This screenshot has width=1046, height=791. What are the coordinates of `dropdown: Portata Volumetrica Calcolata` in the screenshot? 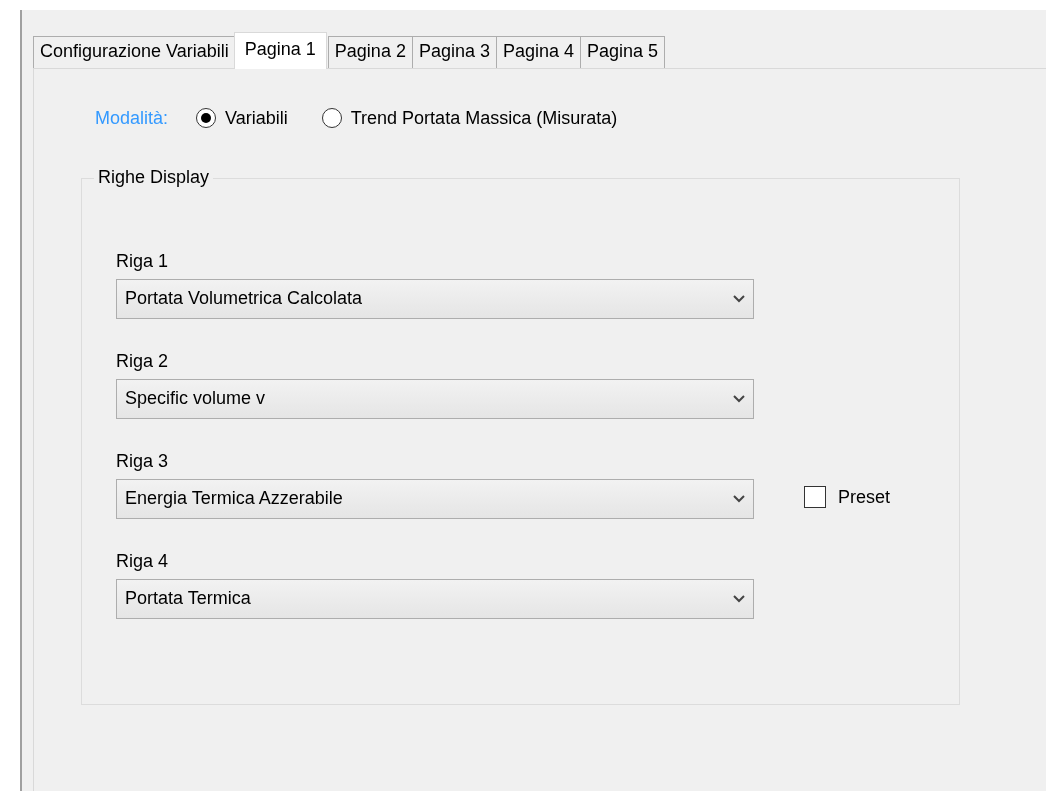 It's located at (435, 298).